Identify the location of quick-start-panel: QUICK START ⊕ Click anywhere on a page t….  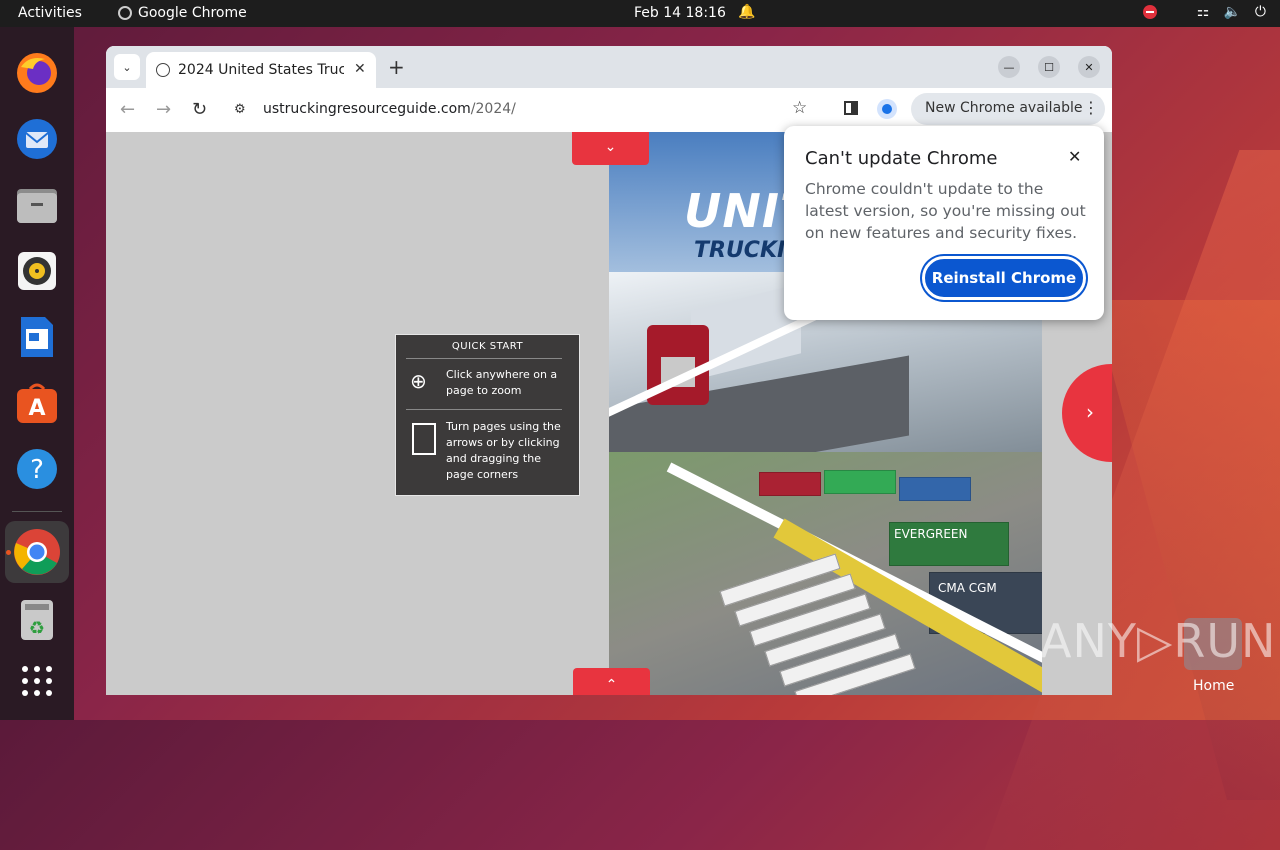
(487, 415).